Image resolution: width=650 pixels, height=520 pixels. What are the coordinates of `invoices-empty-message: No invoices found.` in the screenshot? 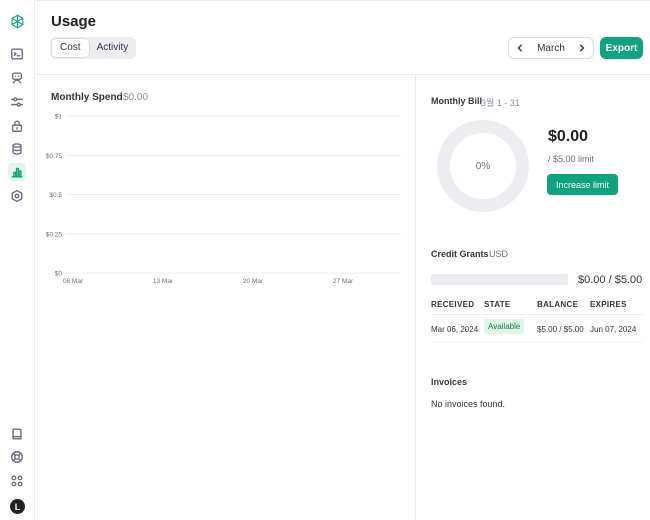 It's located at (468, 404).